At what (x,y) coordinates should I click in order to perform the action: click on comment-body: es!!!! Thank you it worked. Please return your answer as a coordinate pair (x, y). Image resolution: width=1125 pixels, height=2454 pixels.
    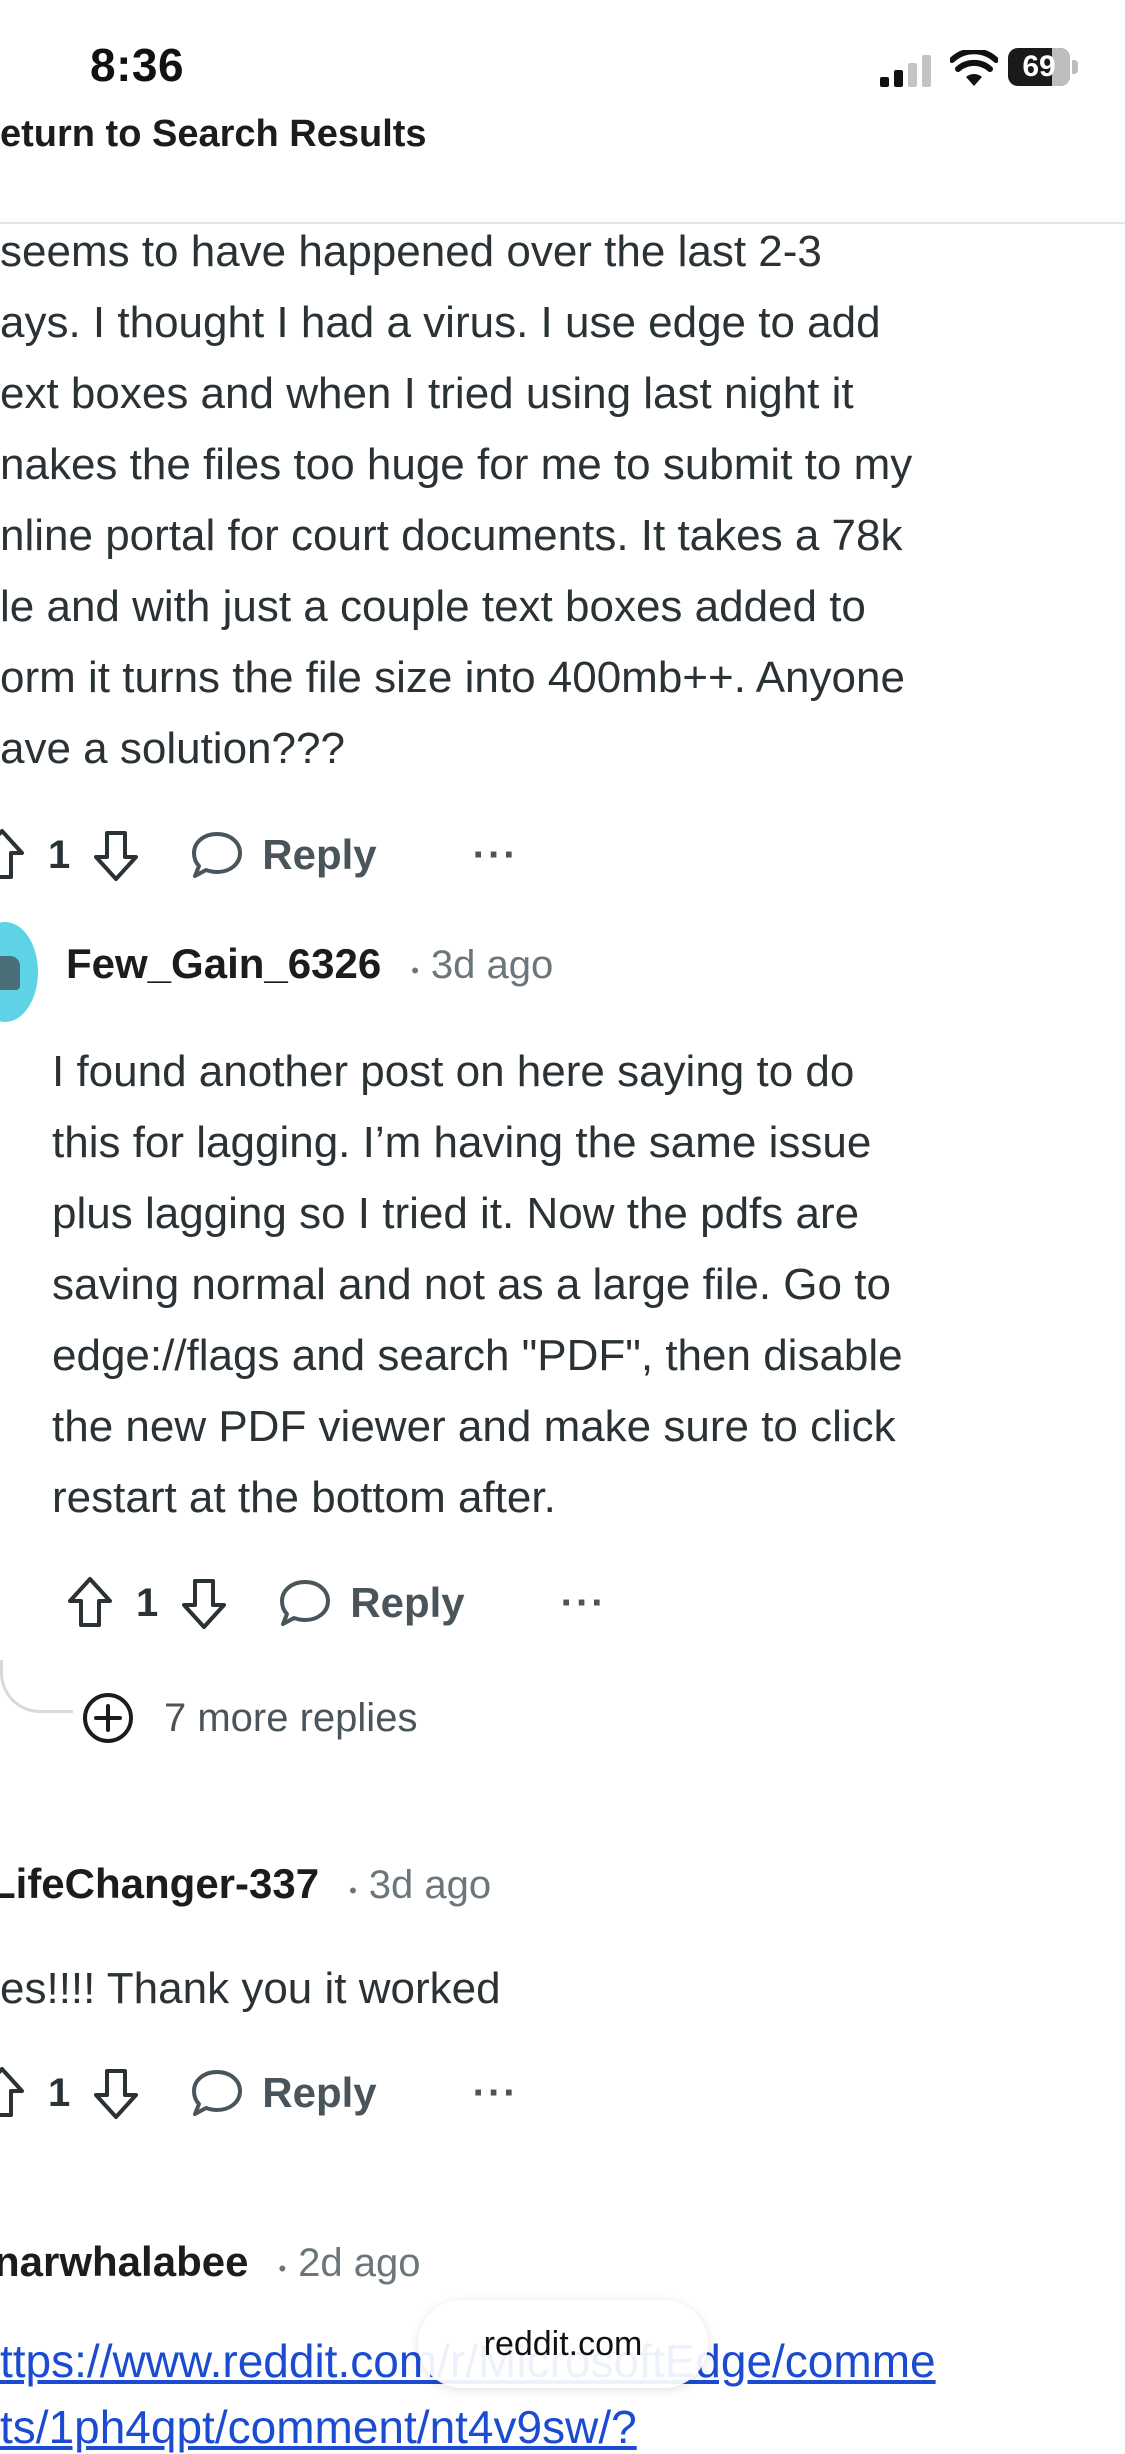
    Looking at the image, I should click on (250, 1988).